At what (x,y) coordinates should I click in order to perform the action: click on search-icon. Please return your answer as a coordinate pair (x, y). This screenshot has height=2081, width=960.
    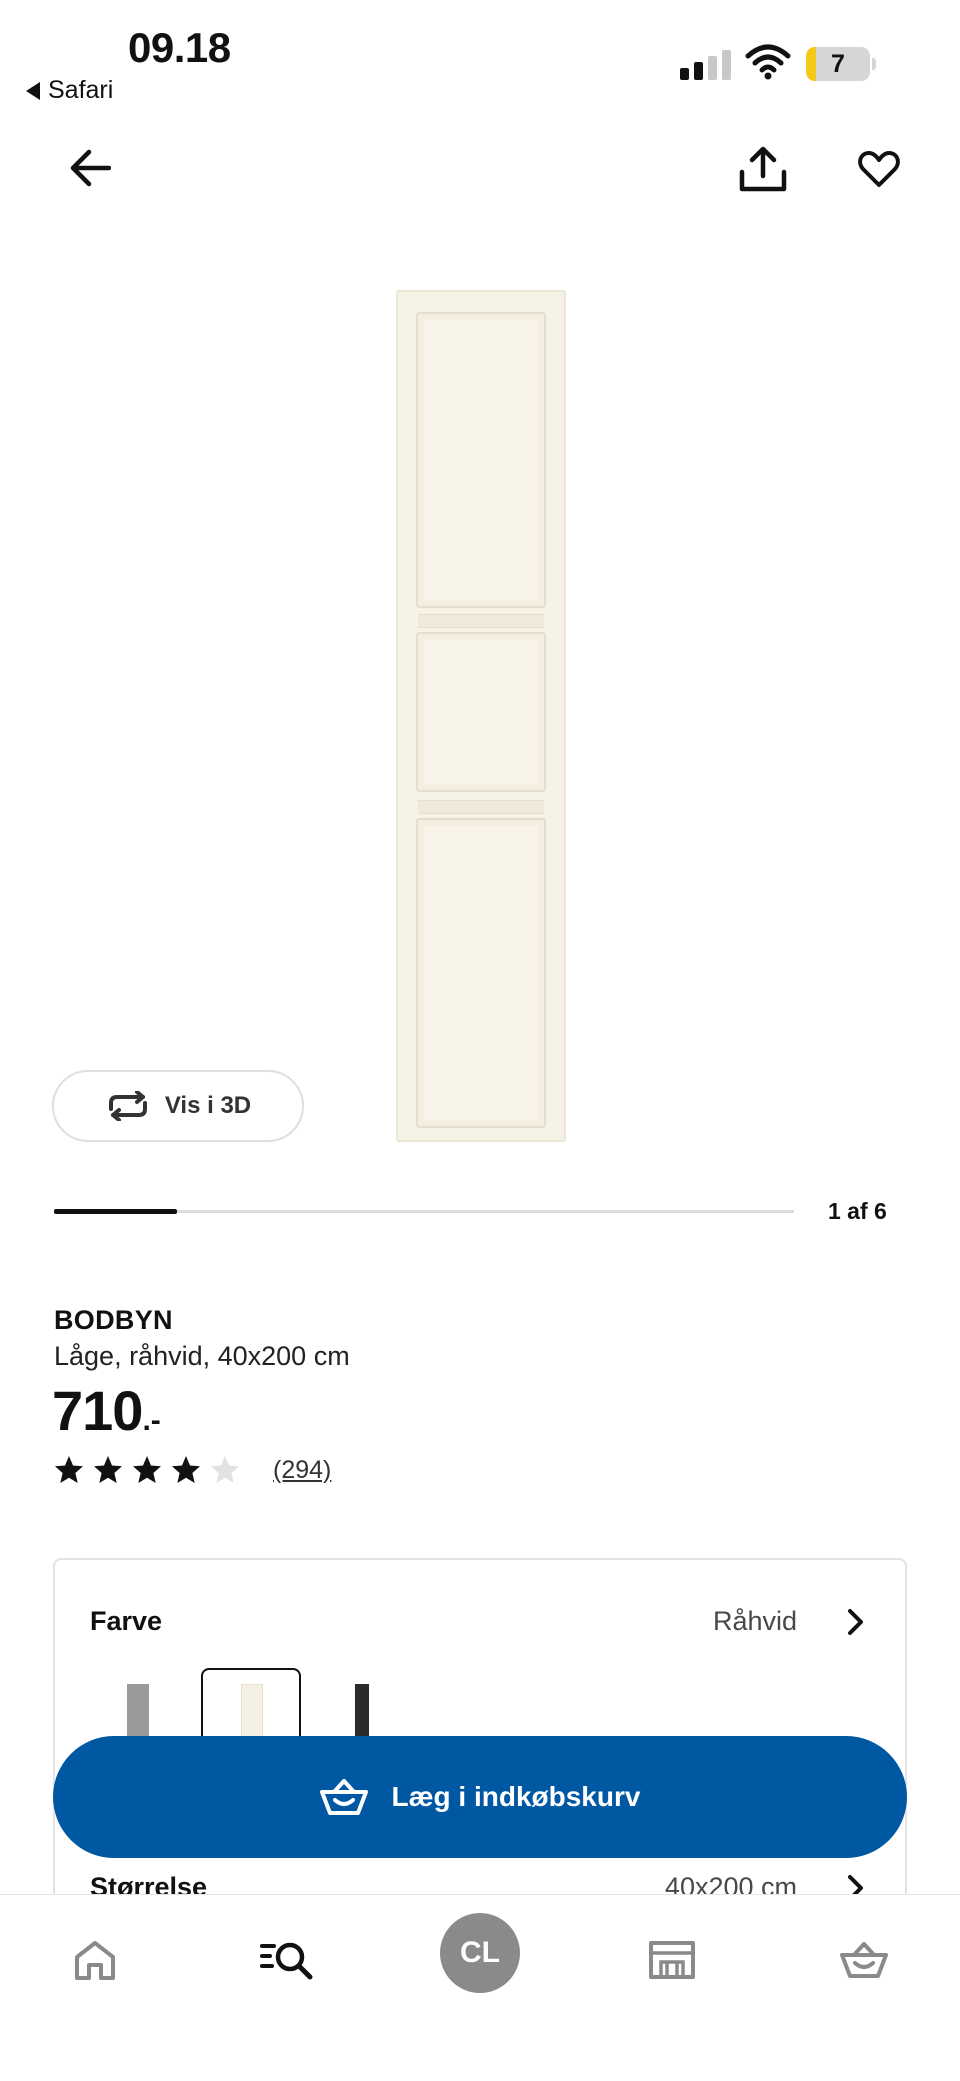
    Looking at the image, I should click on (286, 1961).